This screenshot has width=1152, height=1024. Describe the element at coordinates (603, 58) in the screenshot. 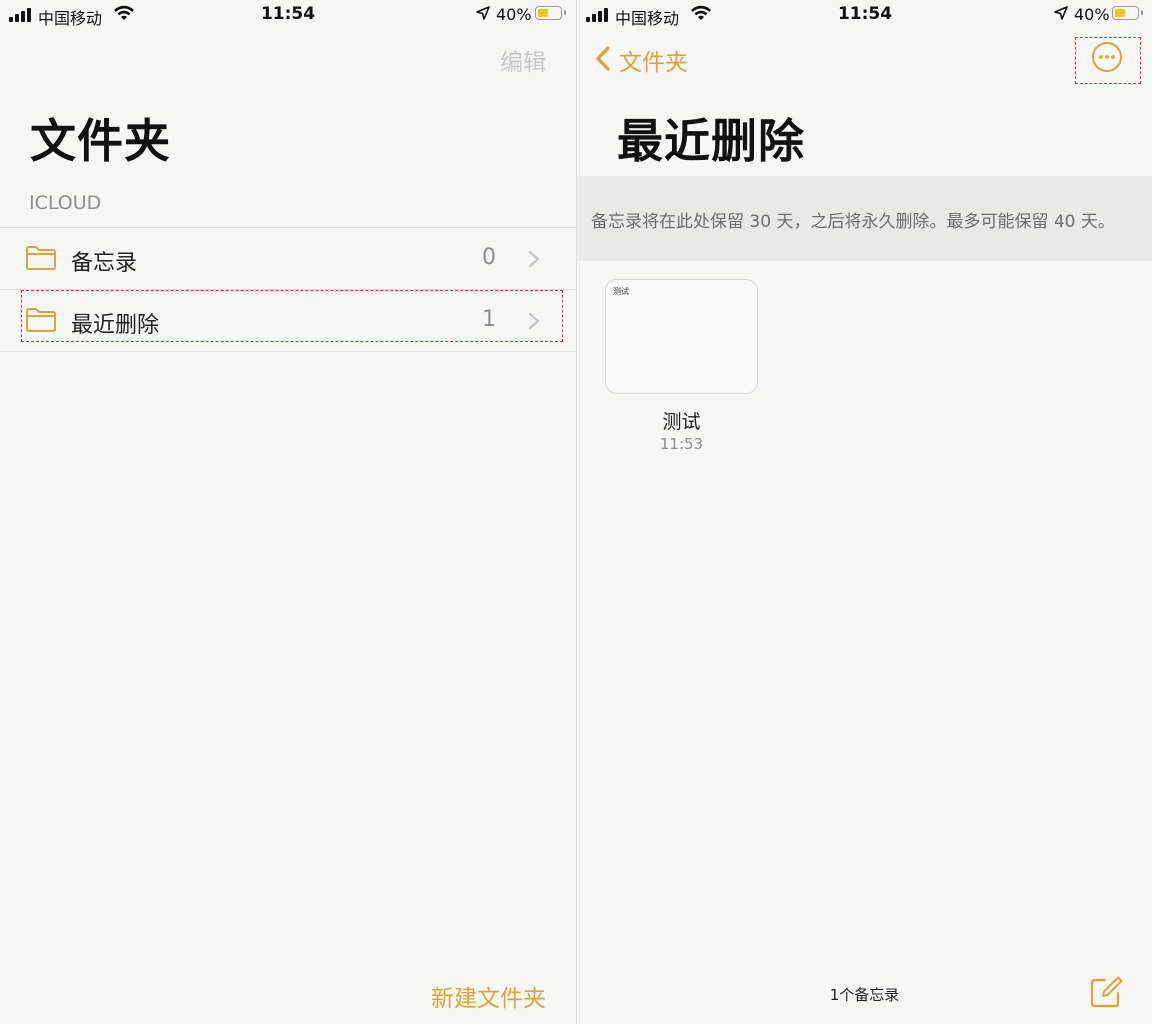

I see `chevron-left-icon` at that location.